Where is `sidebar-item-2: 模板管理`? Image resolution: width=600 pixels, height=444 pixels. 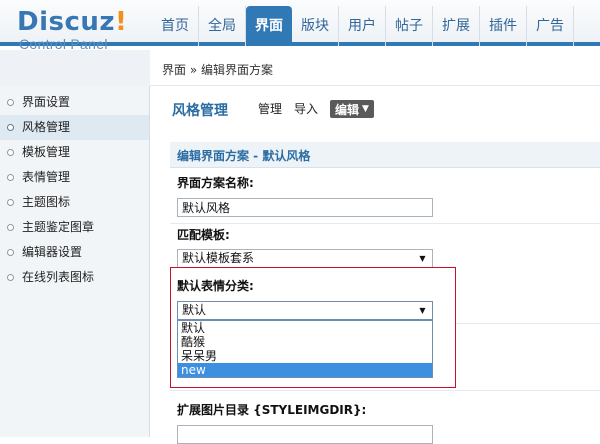
sidebar-item-2: 模板管理 is located at coordinates (74, 152).